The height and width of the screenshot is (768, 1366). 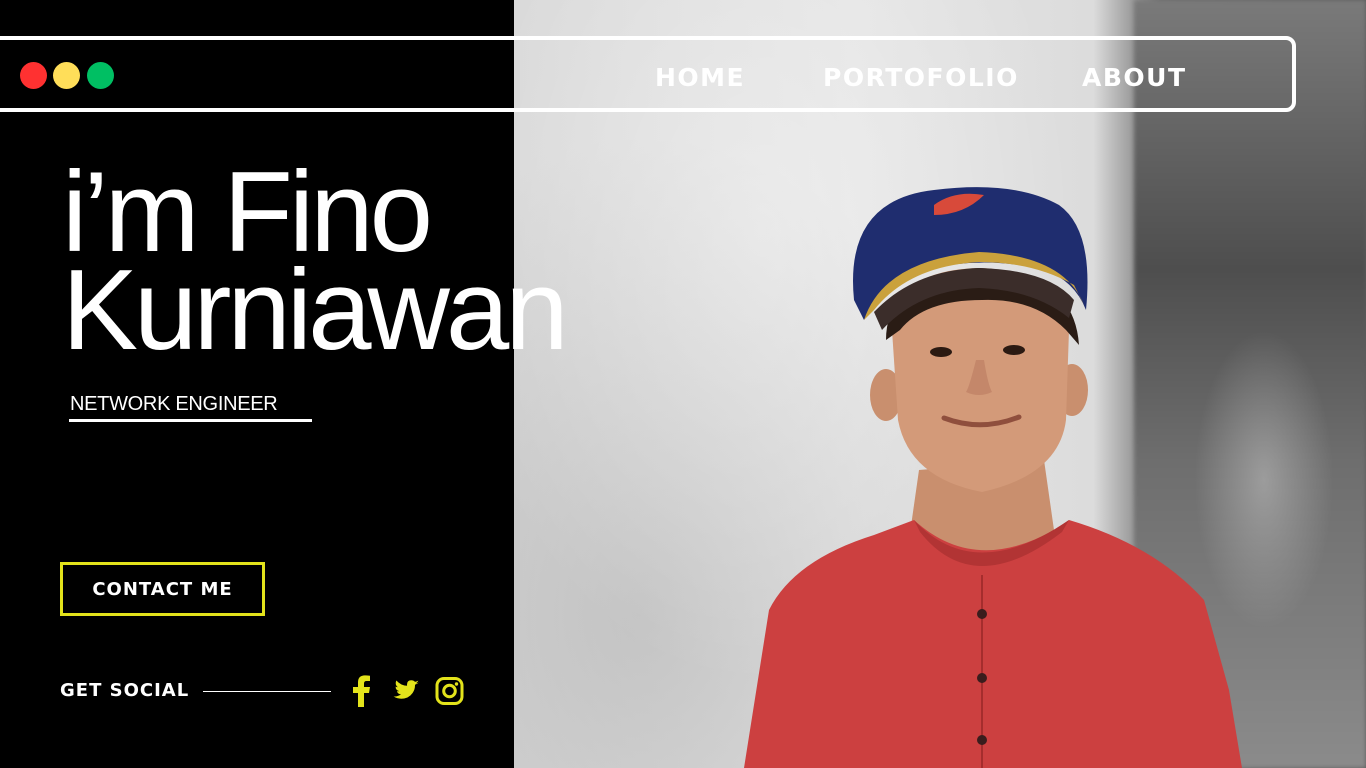 I want to click on instagram-icon, so click(x=449, y=691).